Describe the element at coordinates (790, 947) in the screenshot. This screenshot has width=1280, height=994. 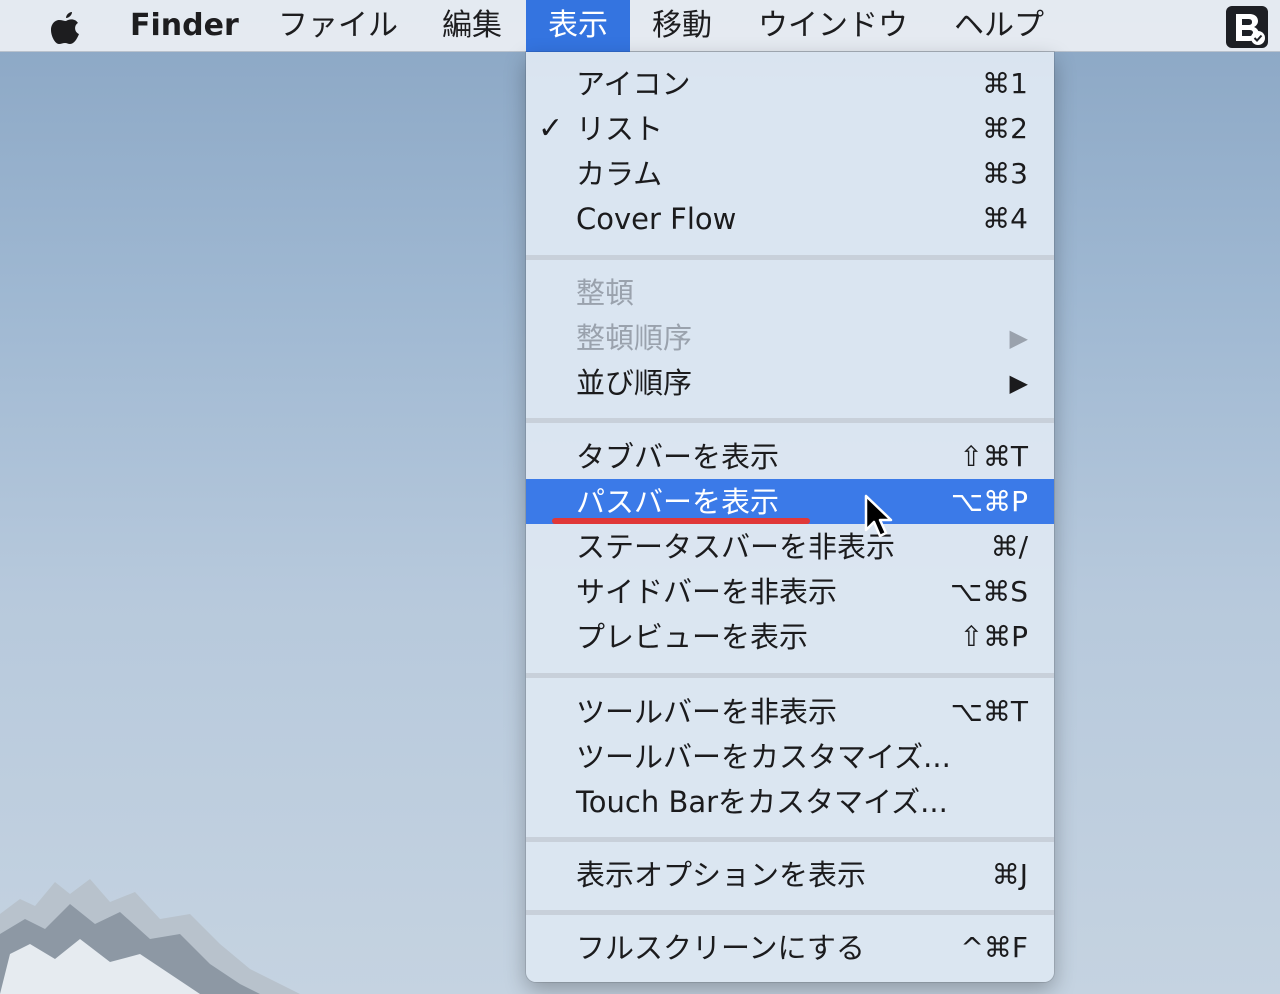
I see `menu-item-enter-full-screen: フルスクリーンにする ^⌘F` at that location.